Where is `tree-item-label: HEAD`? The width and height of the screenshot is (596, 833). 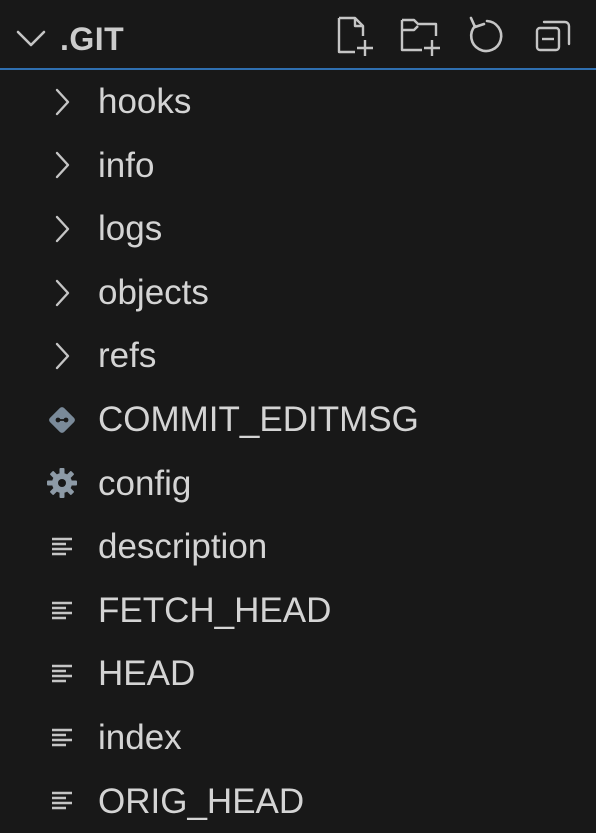 tree-item-label: HEAD is located at coordinates (147, 674).